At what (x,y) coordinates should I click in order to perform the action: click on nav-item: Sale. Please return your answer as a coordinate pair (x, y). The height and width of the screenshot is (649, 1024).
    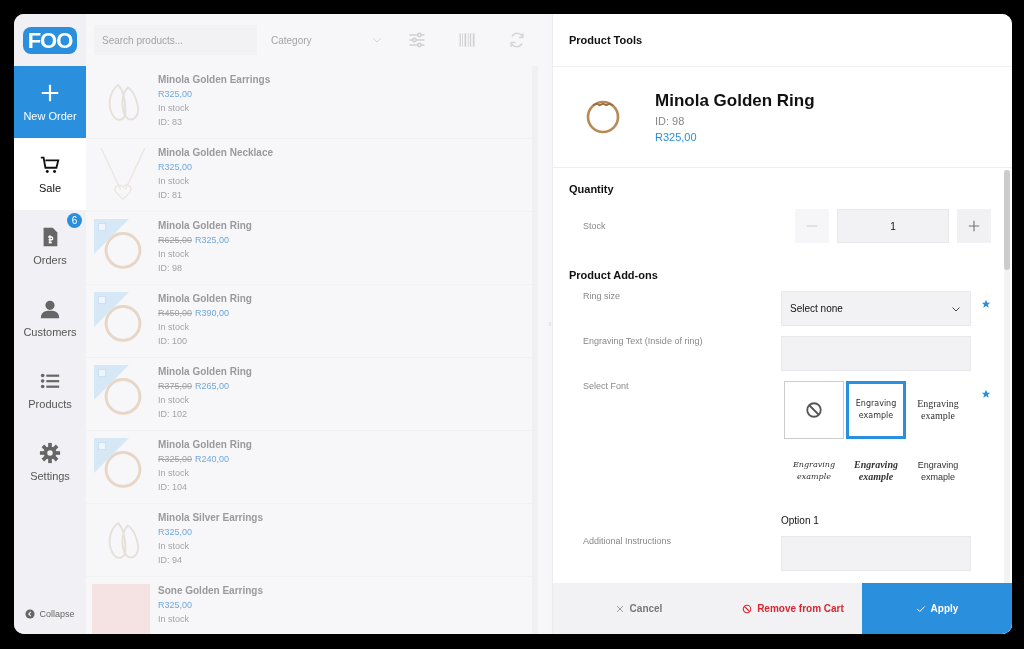
    Looking at the image, I should click on (50, 174).